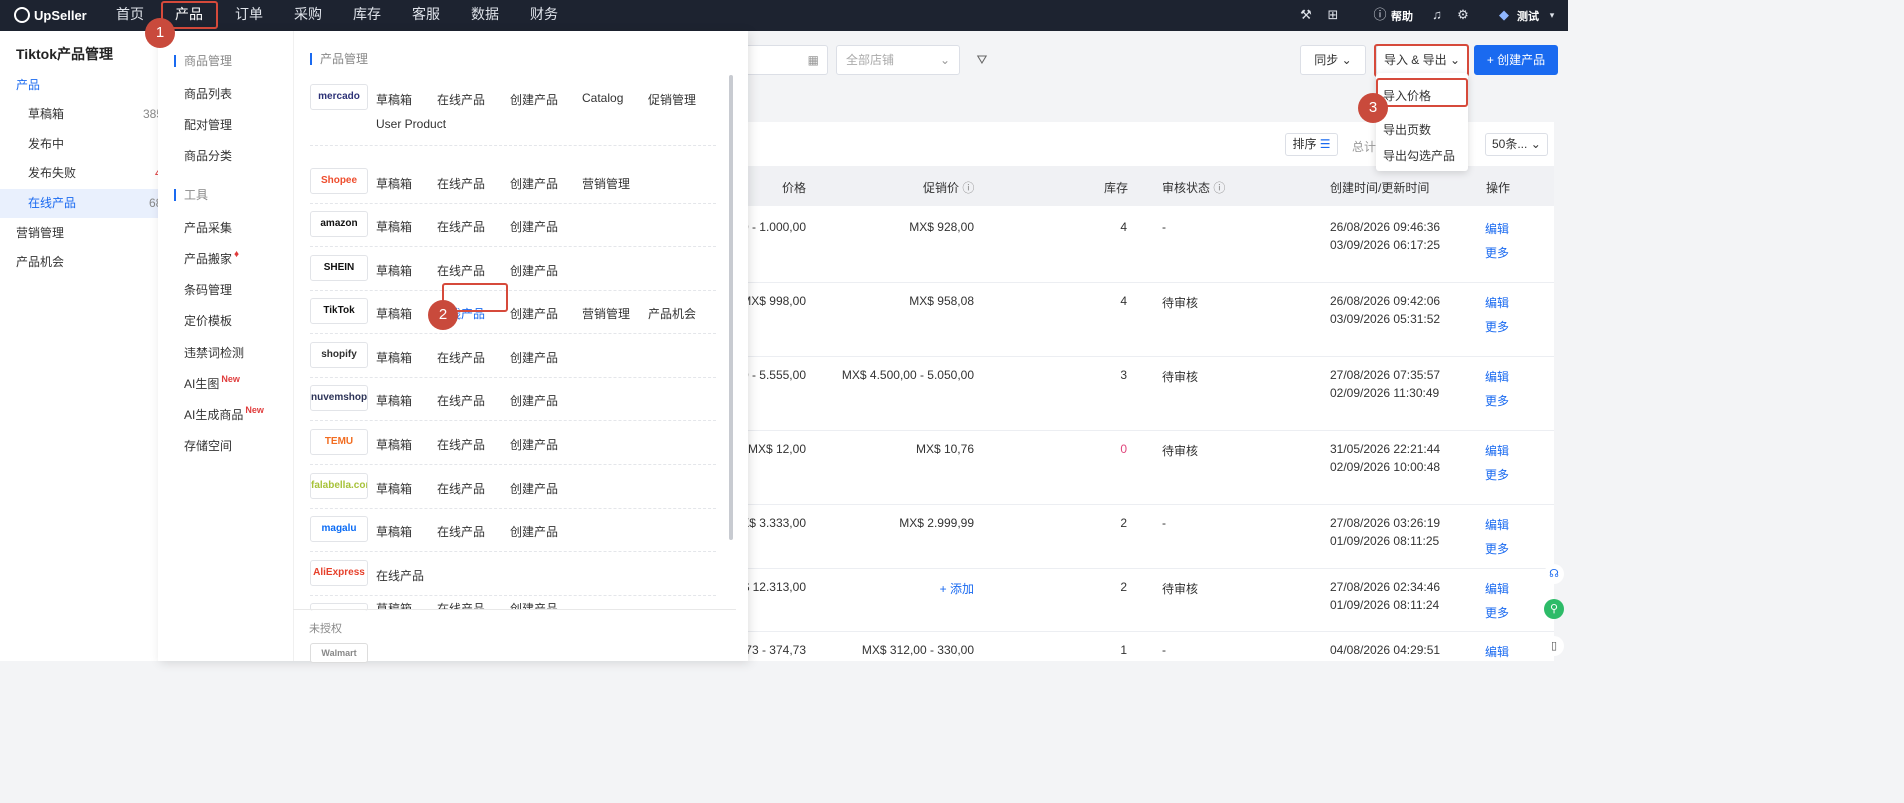  I want to click on menu-ai-goods: AI生成商品 New, so click(224, 414).